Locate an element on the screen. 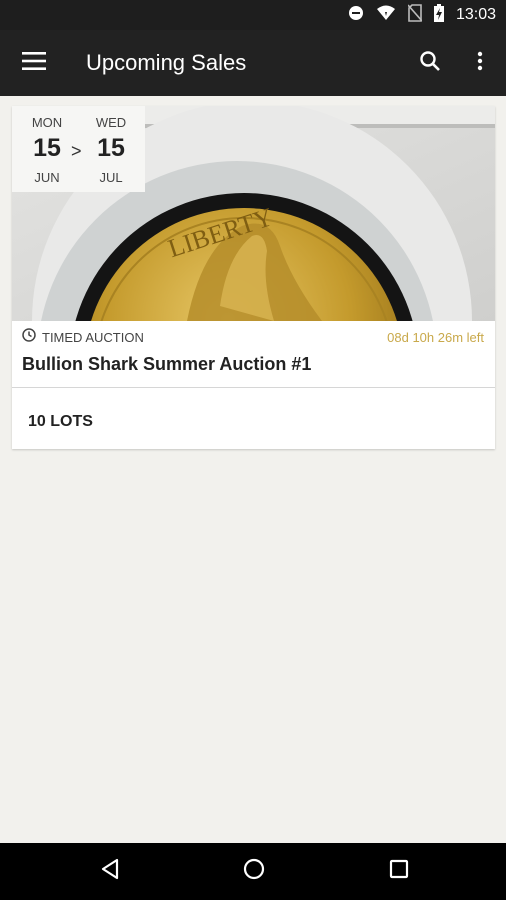  lots-count: 10 LOTS is located at coordinates (60, 422).